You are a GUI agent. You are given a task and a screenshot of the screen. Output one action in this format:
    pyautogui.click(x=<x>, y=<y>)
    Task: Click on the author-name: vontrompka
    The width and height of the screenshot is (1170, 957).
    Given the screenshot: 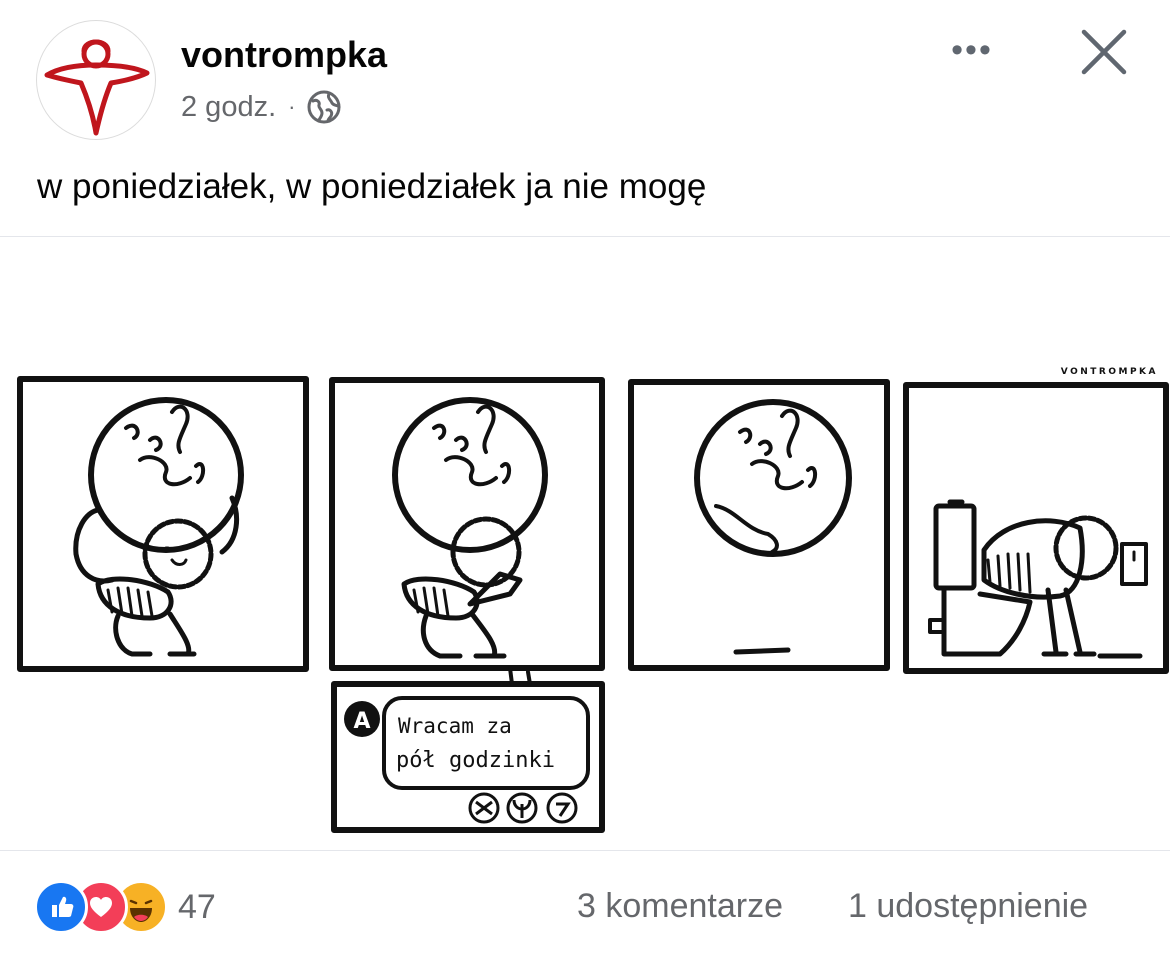 What is the action you would take?
    pyautogui.click(x=284, y=55)
    